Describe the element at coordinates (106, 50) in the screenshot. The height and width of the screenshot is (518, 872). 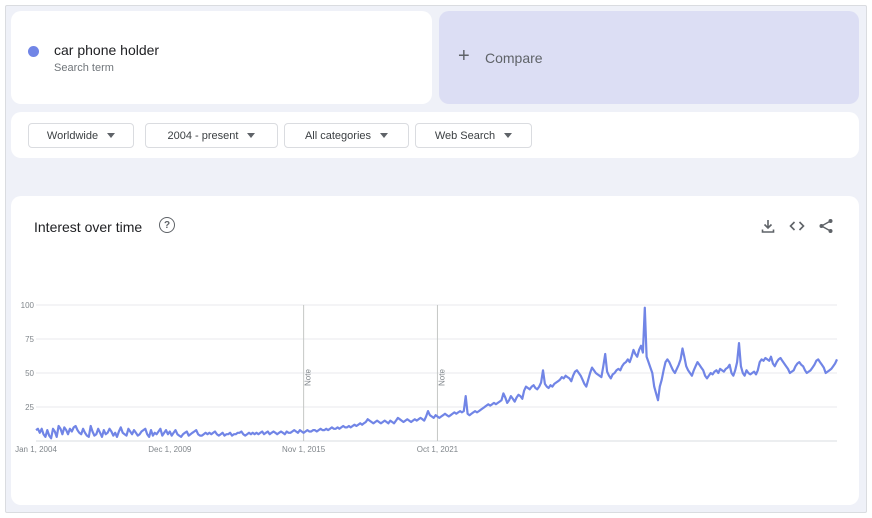
I see `search-term-name: car phone holder` at that location.